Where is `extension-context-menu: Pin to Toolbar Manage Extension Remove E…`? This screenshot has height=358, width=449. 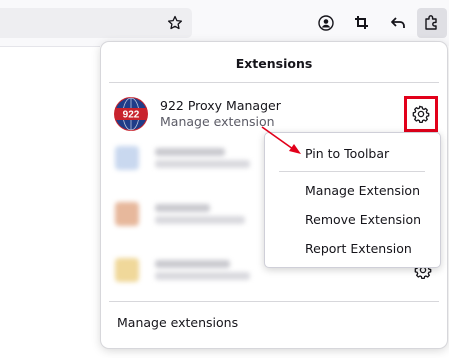
extension-context-menu: Pin to Toolbar Manage Extension Remove E… is located at coordinates (352, 200).